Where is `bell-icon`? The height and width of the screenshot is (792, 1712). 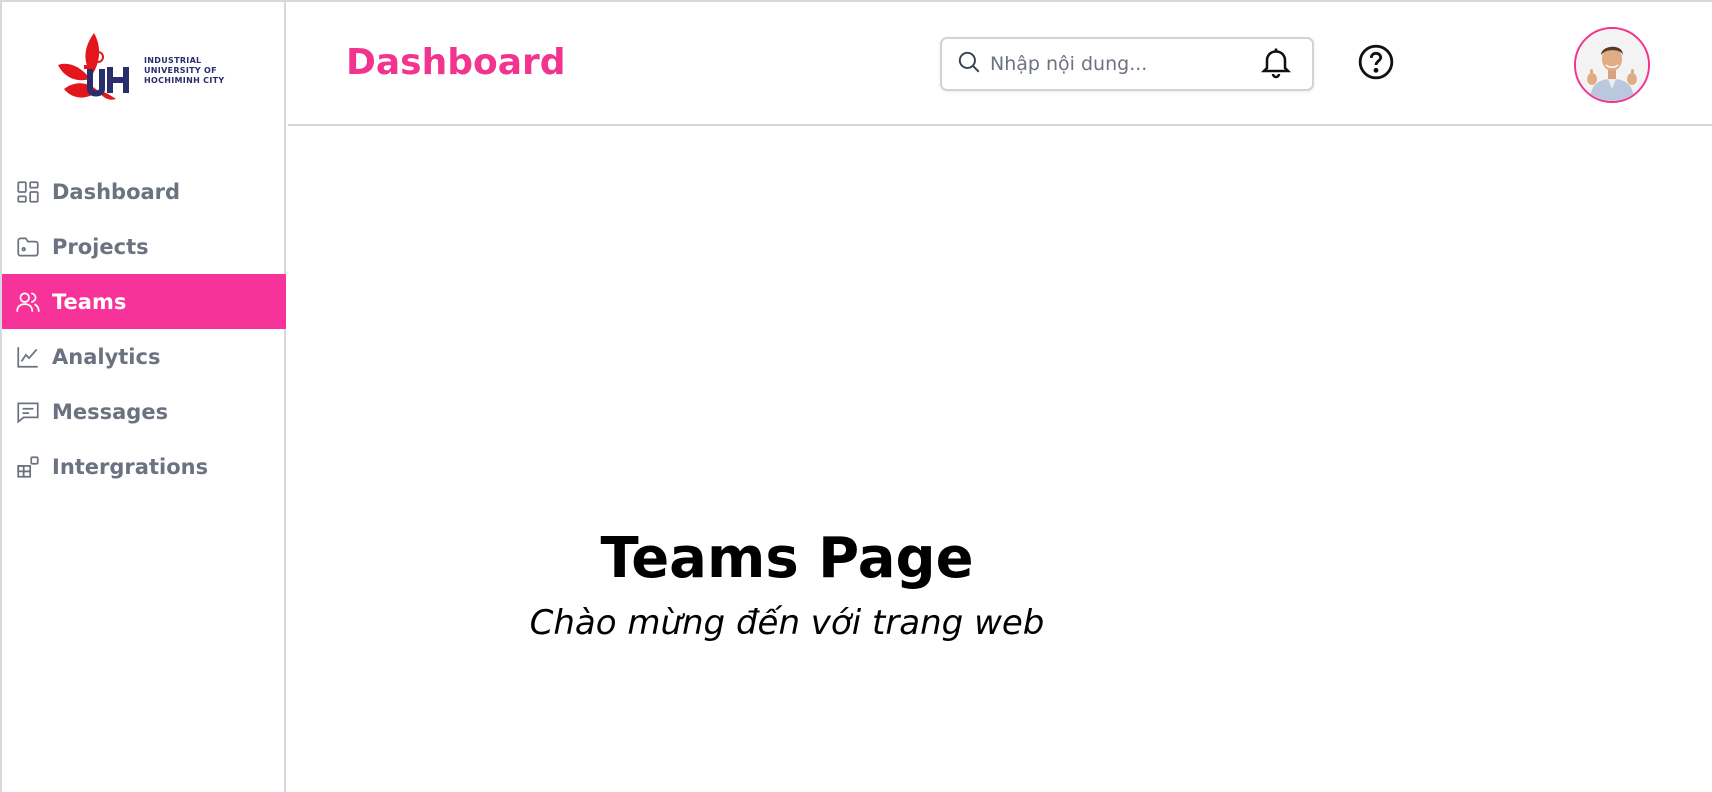
bell-icon is located at coordinates (1276, 64).